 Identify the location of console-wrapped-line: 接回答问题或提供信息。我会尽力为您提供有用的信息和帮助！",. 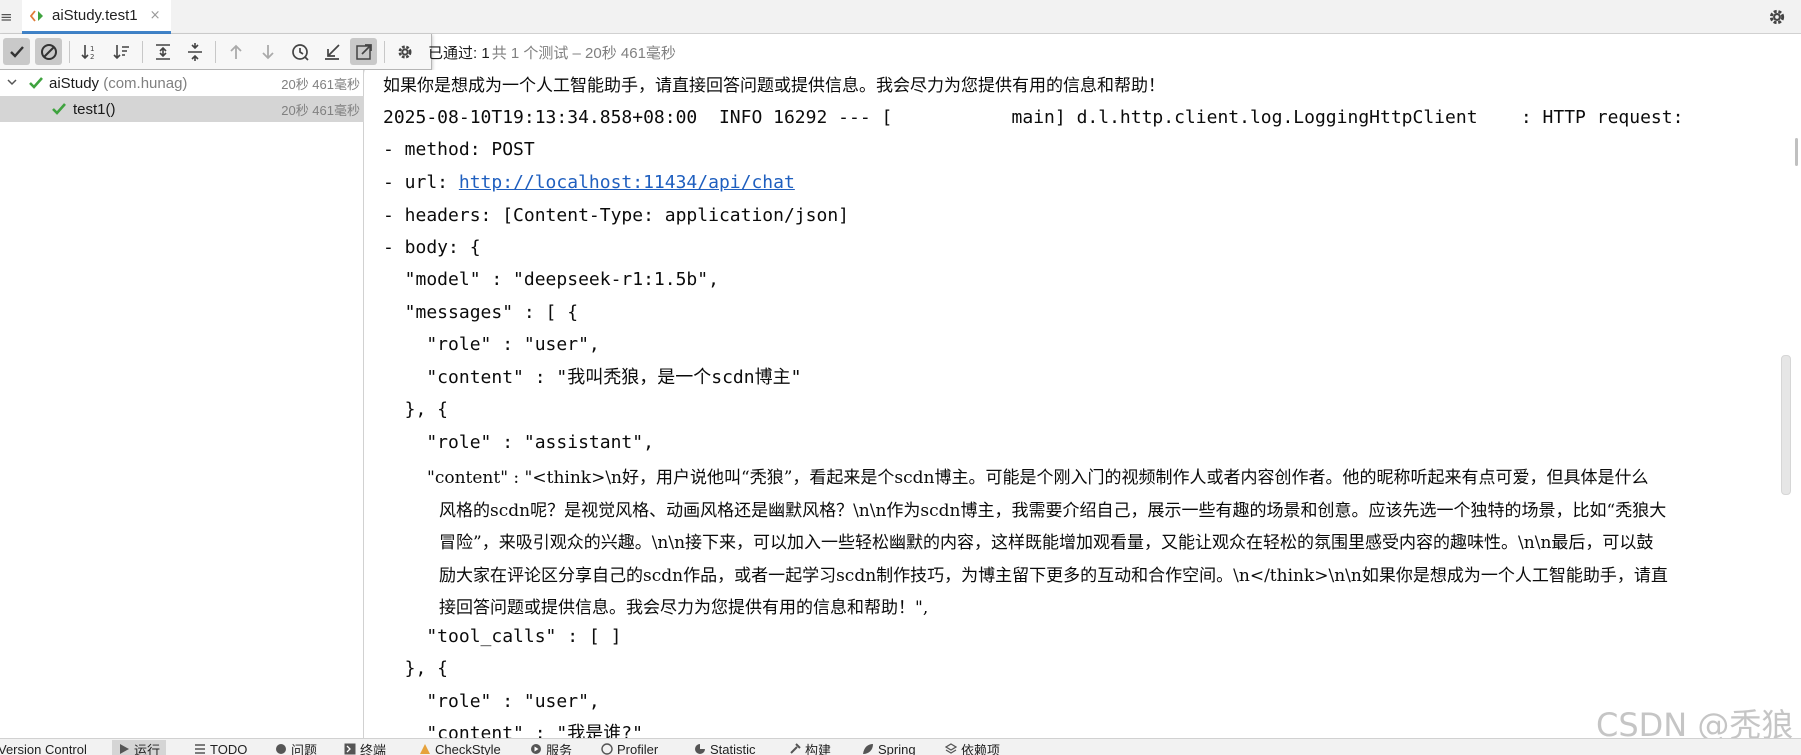
(684, 608).